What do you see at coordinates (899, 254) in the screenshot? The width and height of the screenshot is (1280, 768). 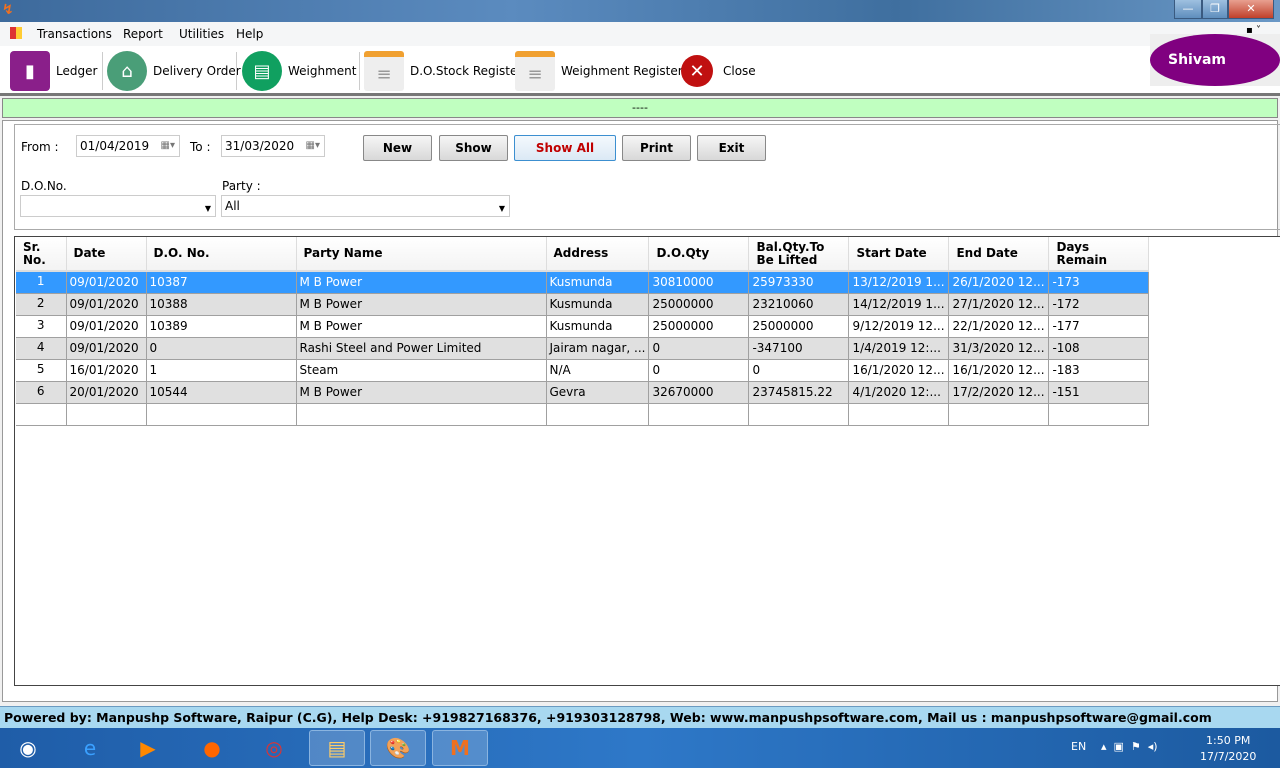 I see `column-header: Start Date` at bounding box center [899, 254].